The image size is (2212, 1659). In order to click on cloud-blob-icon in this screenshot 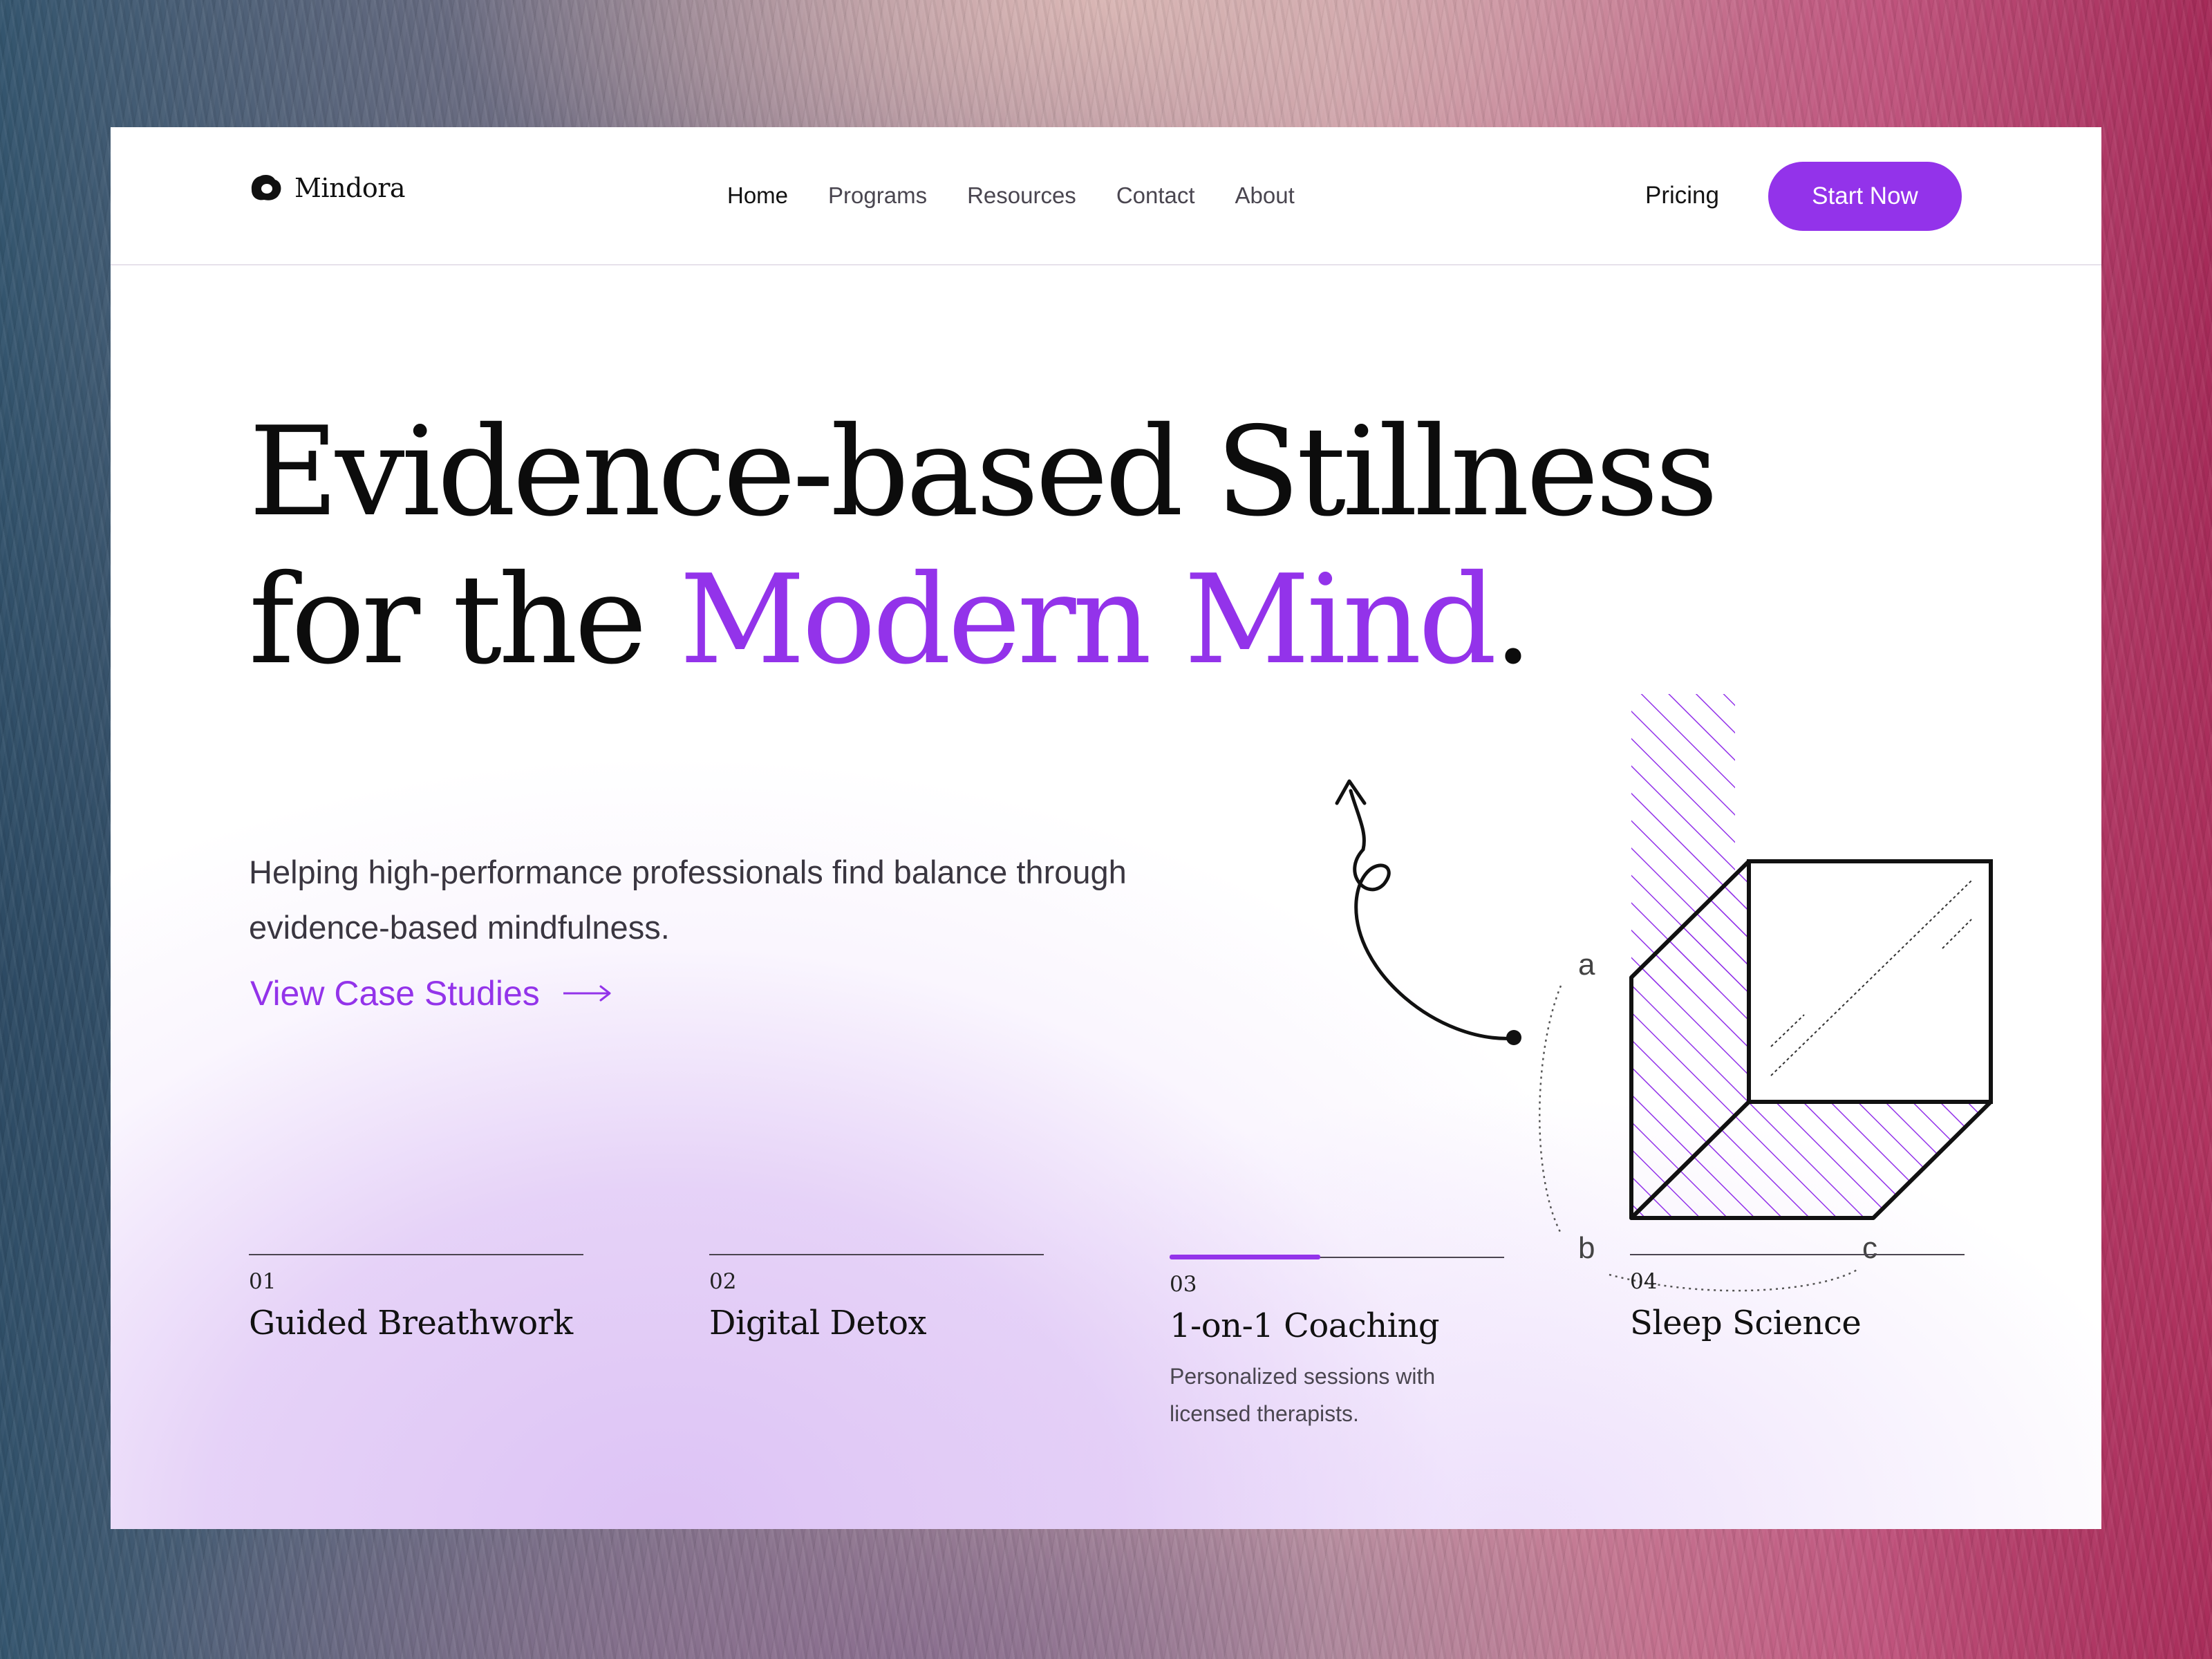, I will do `click(266, 187)`.